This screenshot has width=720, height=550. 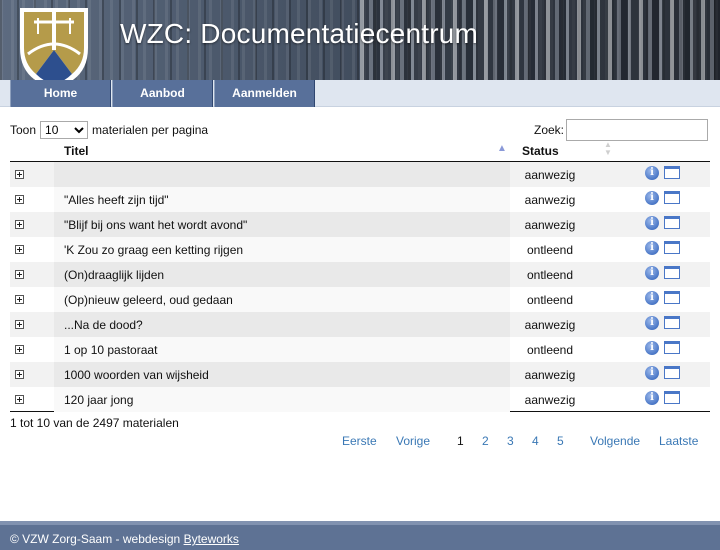 I want to click on footer-copyright: © VZW Zorg-Saam - webdesign, so click(x=95, y=539).